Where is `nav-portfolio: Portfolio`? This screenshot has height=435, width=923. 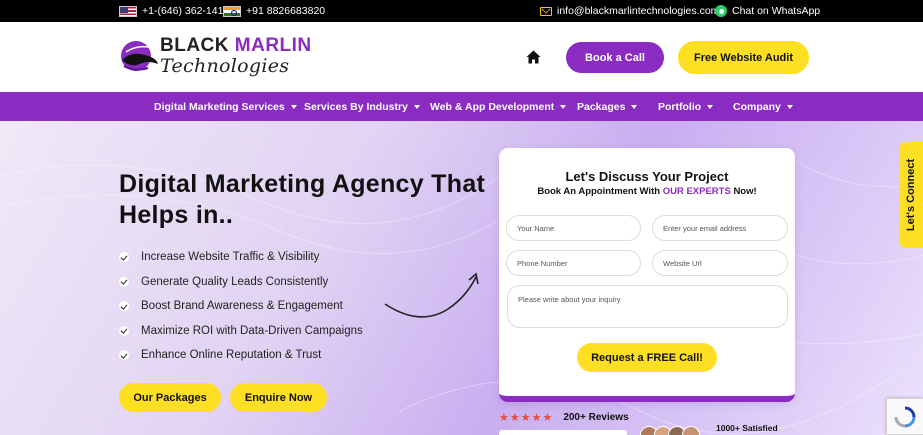 nav-portfolio: Portfolio is located at coordinates (686, 106).